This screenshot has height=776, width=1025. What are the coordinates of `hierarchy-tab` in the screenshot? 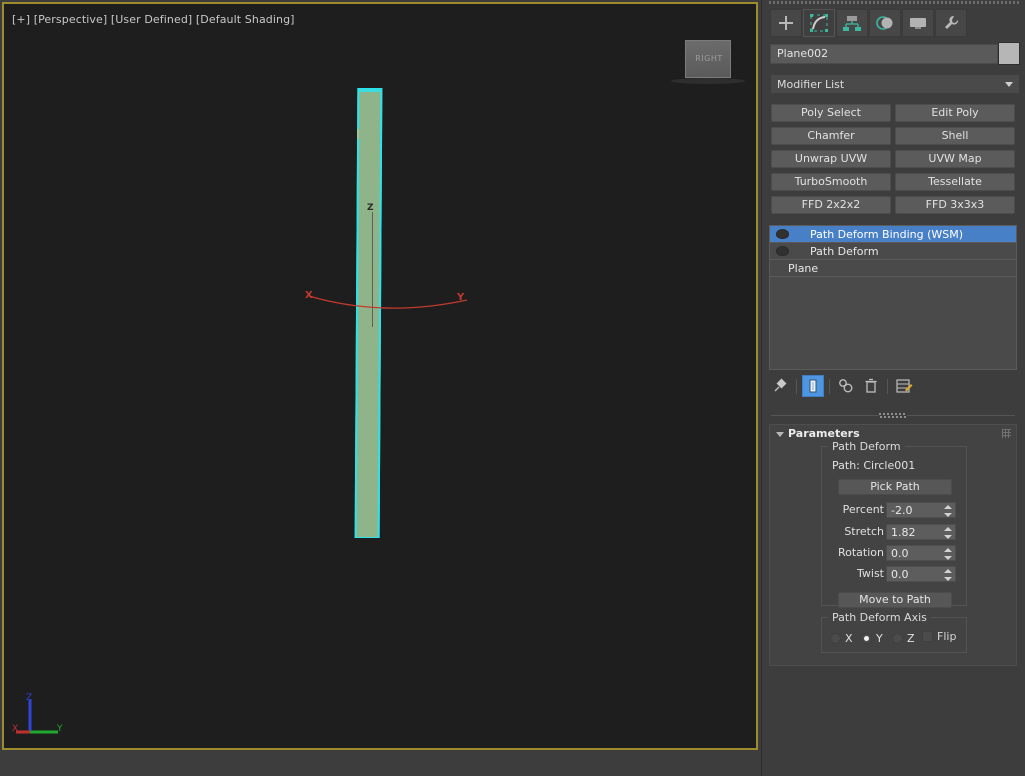 It's located at (852, 23).